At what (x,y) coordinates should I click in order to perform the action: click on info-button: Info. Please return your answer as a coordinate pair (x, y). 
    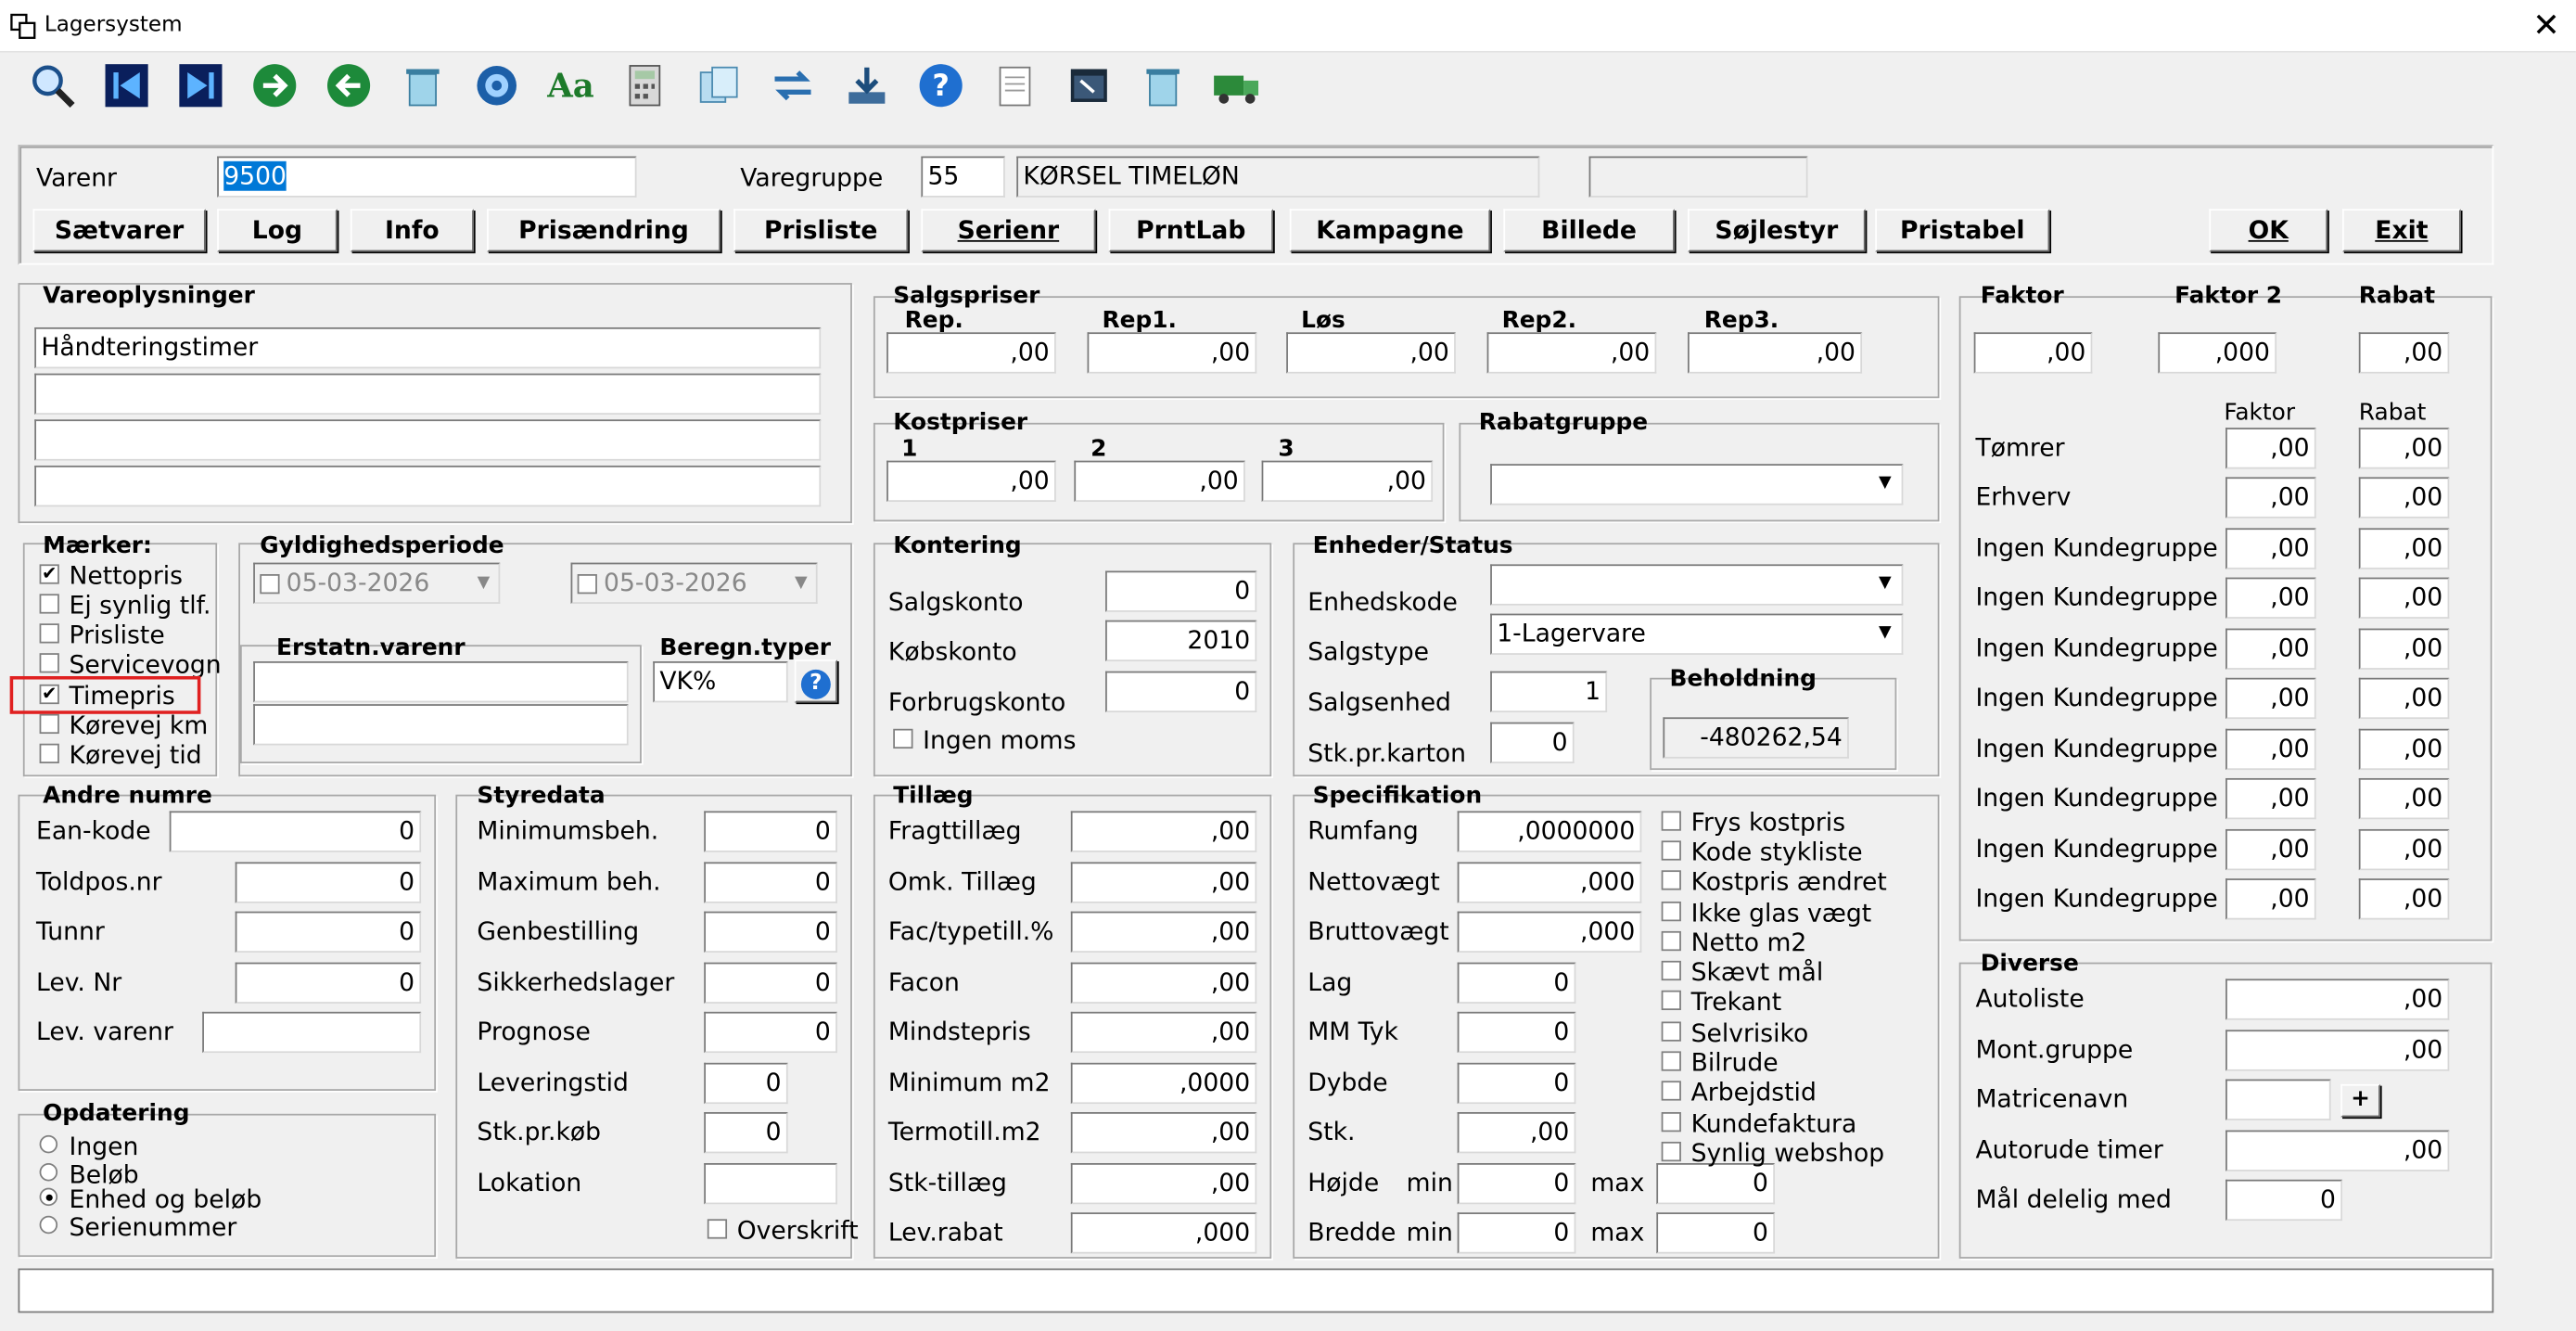
    Looking at the image, I should click on (412, 231).